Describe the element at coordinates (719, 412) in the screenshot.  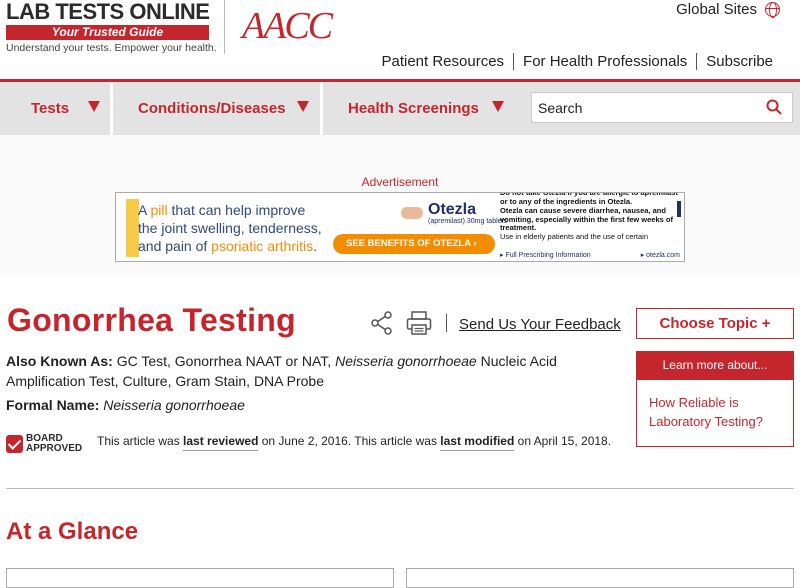
I see `reliable-testing-link: How Reliable is Laboratory Testing?` at that location.